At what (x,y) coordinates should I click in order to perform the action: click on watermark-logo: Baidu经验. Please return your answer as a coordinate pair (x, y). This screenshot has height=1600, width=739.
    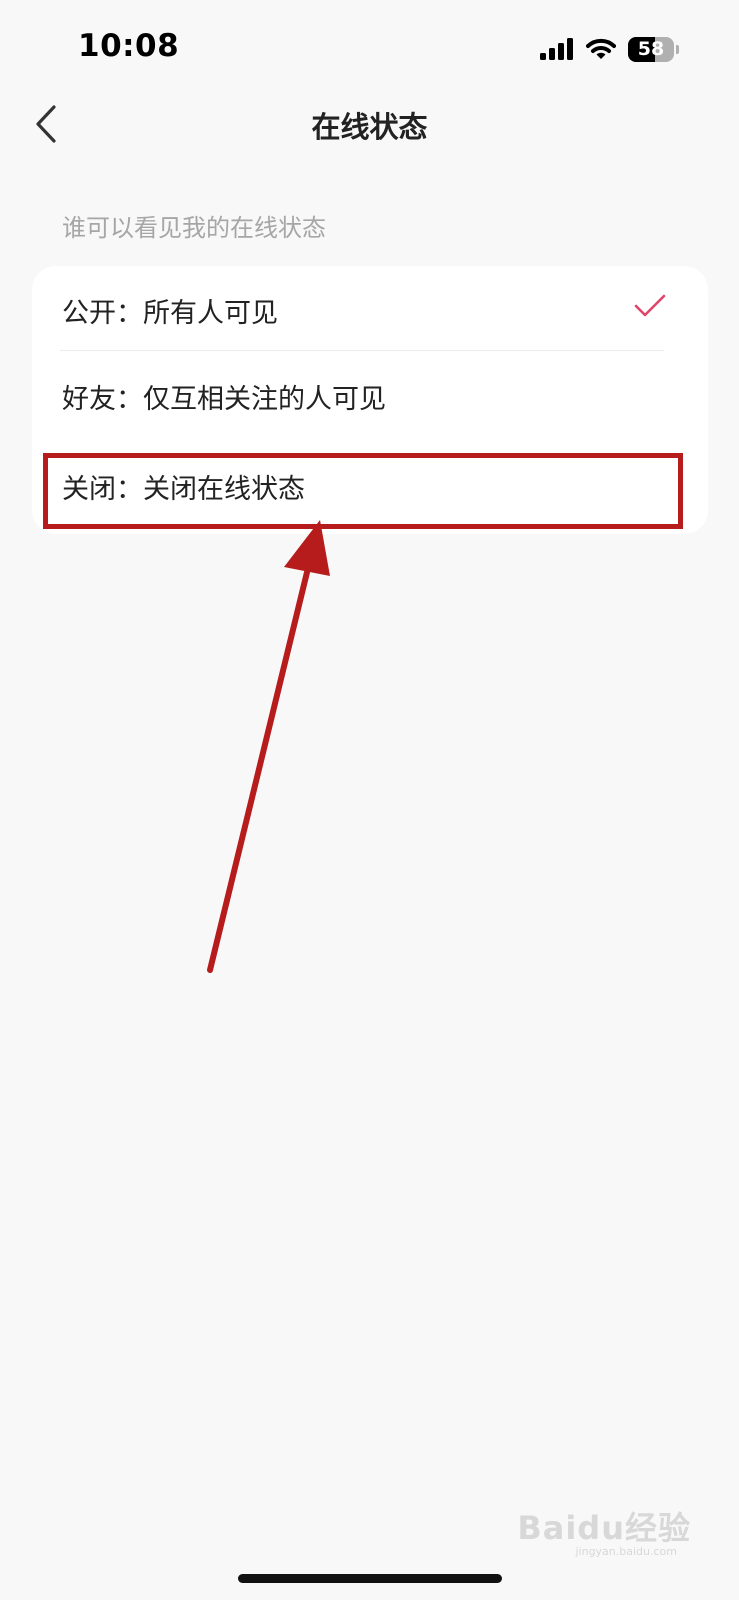
    Looking at the image, I should click on (604, 1528).